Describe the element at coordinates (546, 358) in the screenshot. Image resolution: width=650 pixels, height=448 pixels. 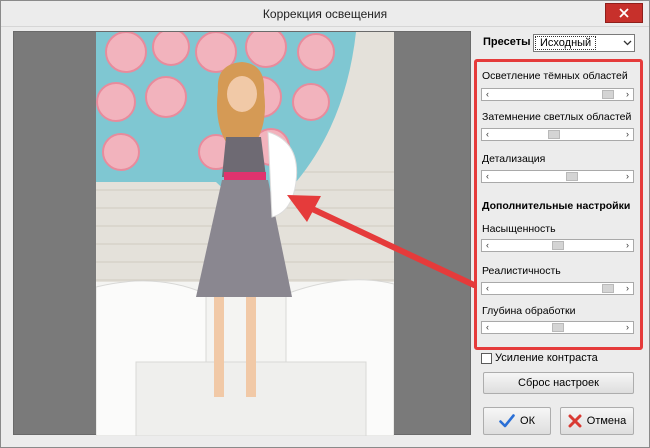
I see `contrast-label: Усиление контраста` at that location.